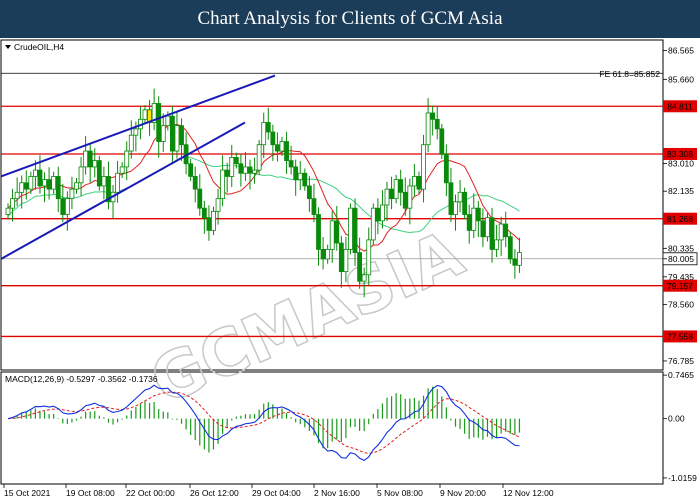 The height and width of the screenshot is (500, 700). What do you see at coordinates (463, 493) in the screenshot?
I see `x-tick-label: 9 Nov 20:00` at bounding box center [463, 493].